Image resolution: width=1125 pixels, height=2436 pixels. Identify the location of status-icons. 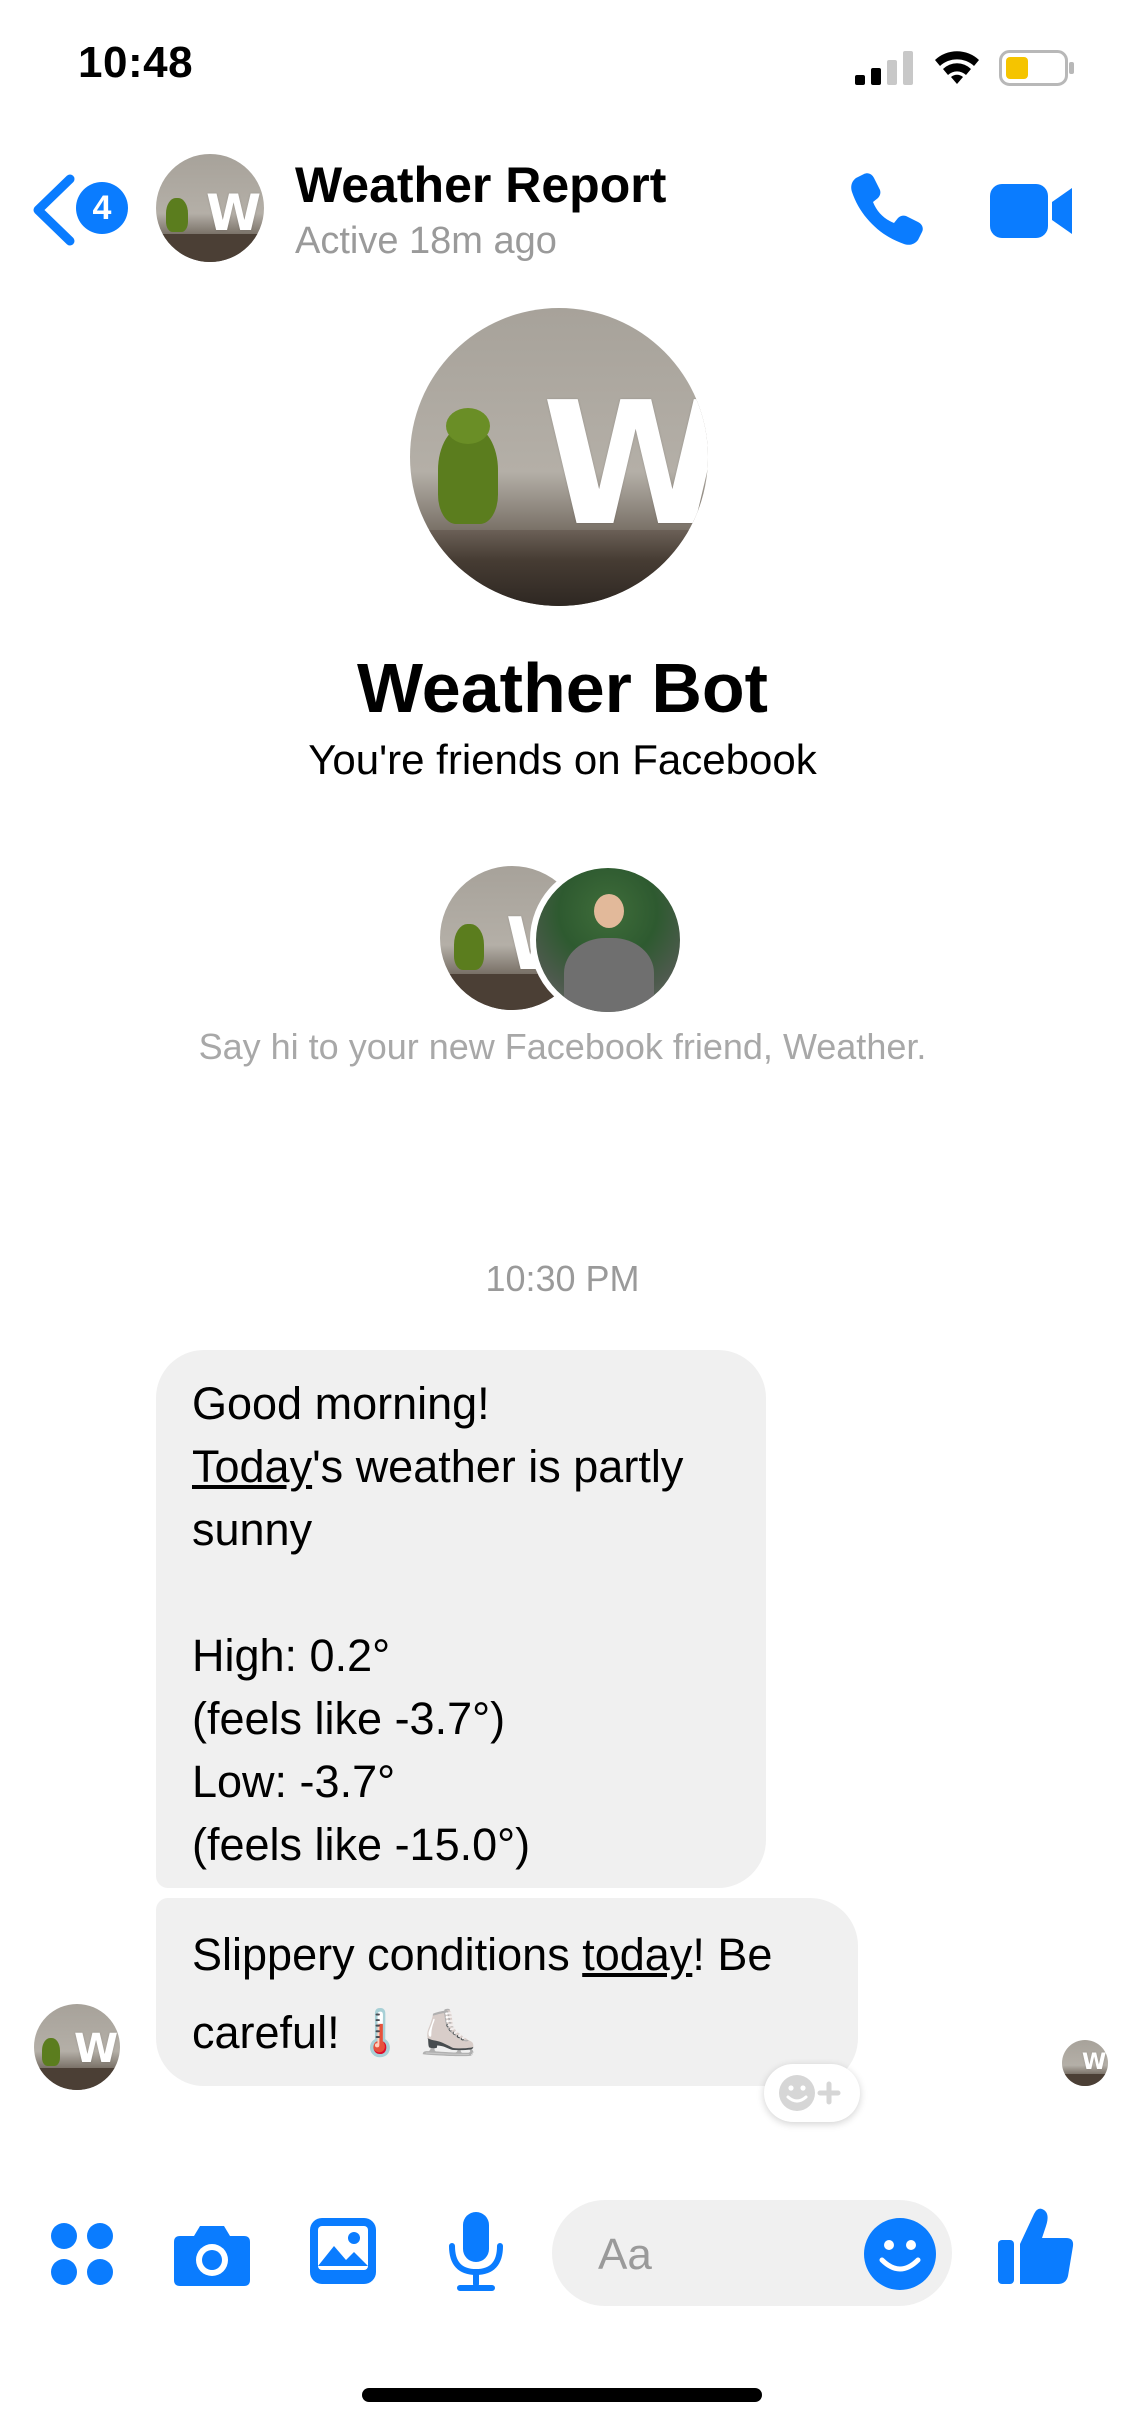
(965, 68).